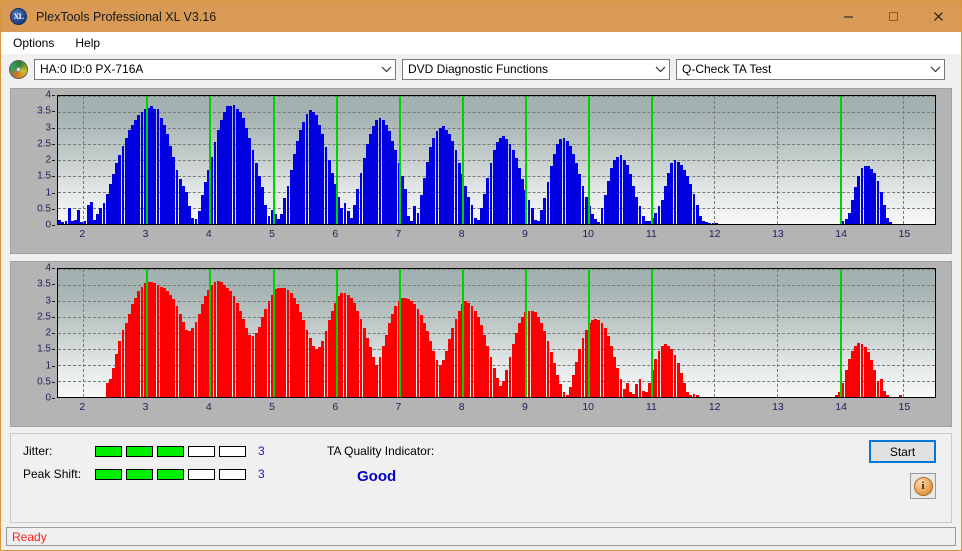 The height and width of the screenshot is (551, 962). Describe the element at coordinates (90, 43) in the screenshot. I see `menu-item-help: Help` at that location.